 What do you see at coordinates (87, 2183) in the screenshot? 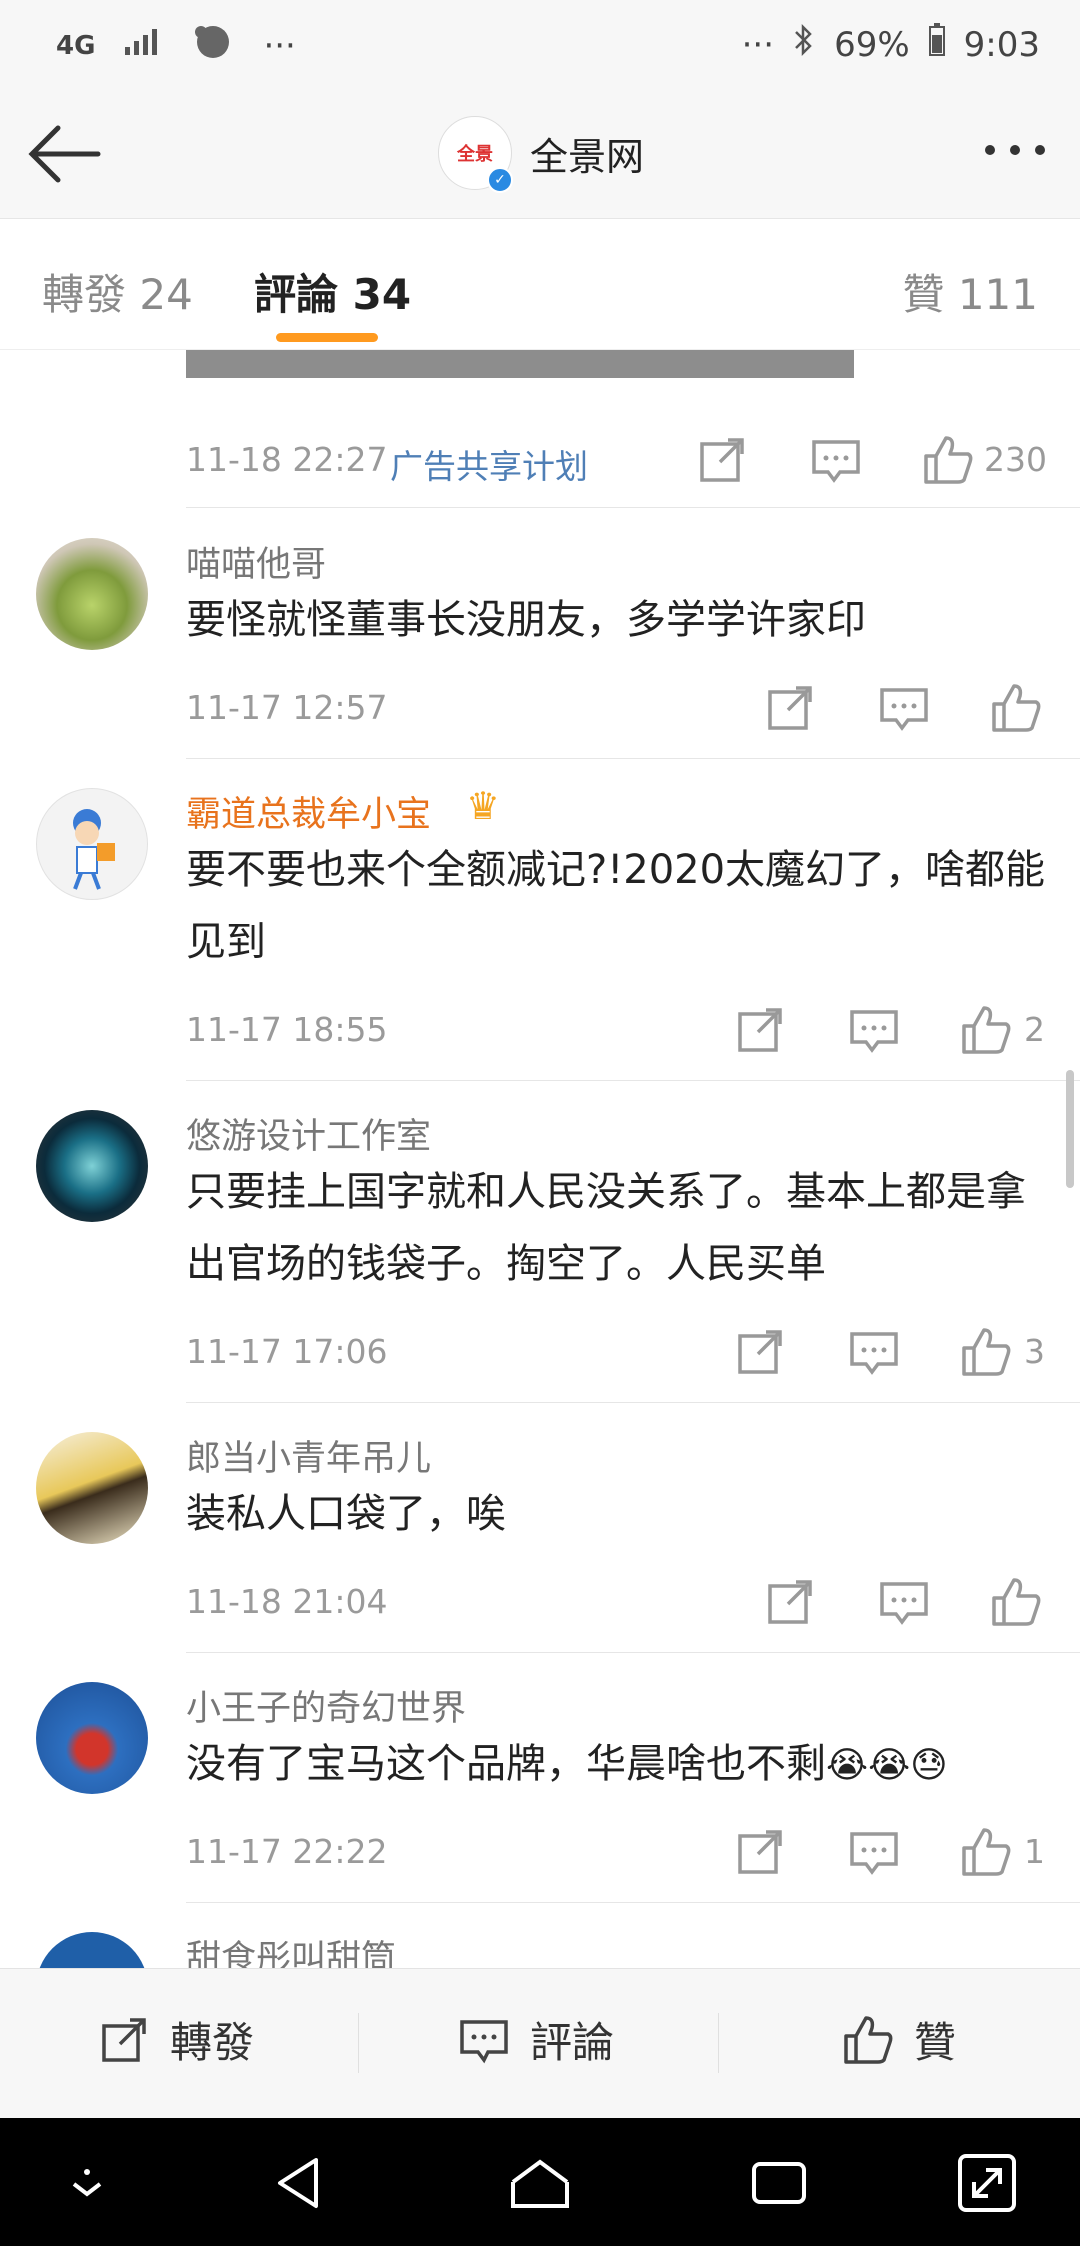
I see `nav-hide-button` at bounding box center [87, 2183].